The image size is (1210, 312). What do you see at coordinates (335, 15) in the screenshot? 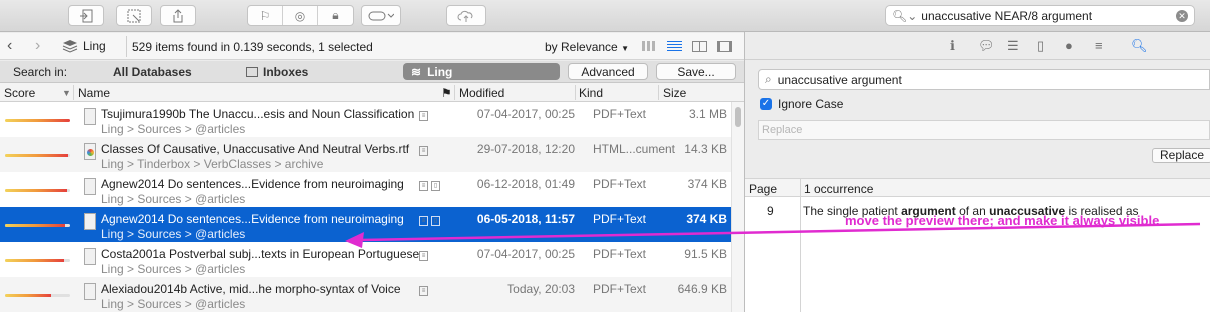
I see `lock-button: 🔒︎` at bounding box center [335, 15].